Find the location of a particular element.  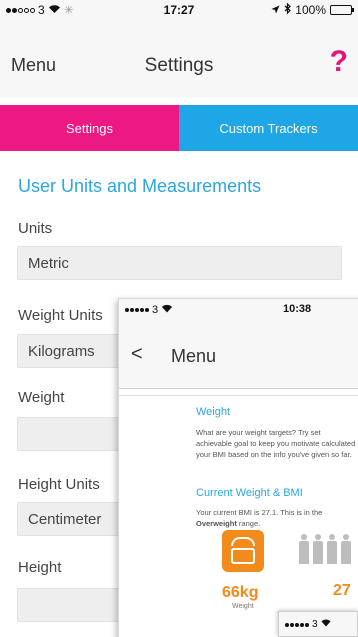

page-title: Settings is located at coordinates (179, 65).